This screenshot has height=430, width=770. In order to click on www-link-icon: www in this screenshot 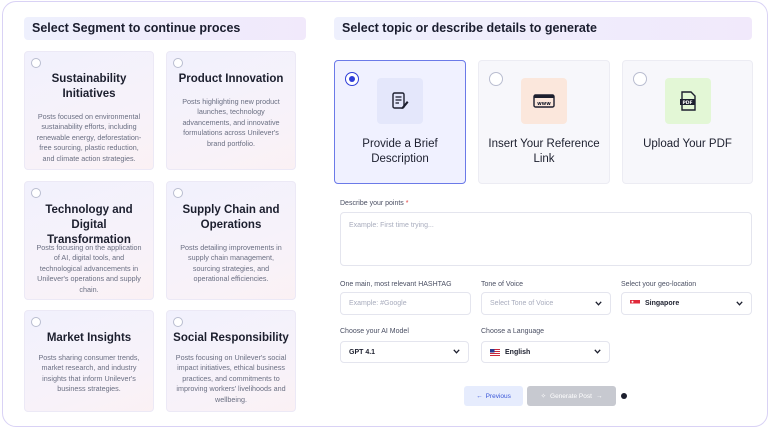, I will do `click(544, 101)`.